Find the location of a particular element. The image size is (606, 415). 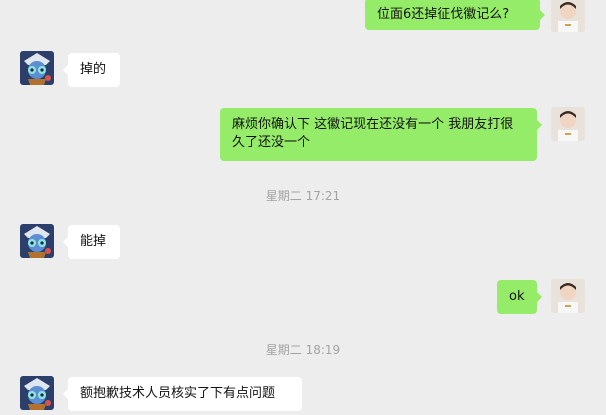

timestamp: 星期二 18:19 is located at coordinates (303, 349).